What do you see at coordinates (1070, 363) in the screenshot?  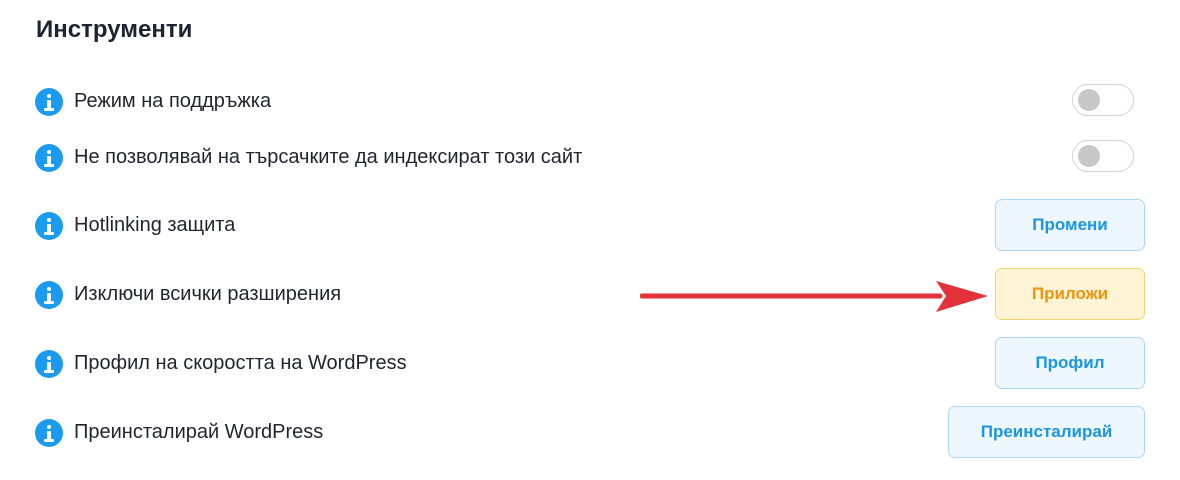 I see `speed-profile-button: Профил` at bounding box center [1070, 363].